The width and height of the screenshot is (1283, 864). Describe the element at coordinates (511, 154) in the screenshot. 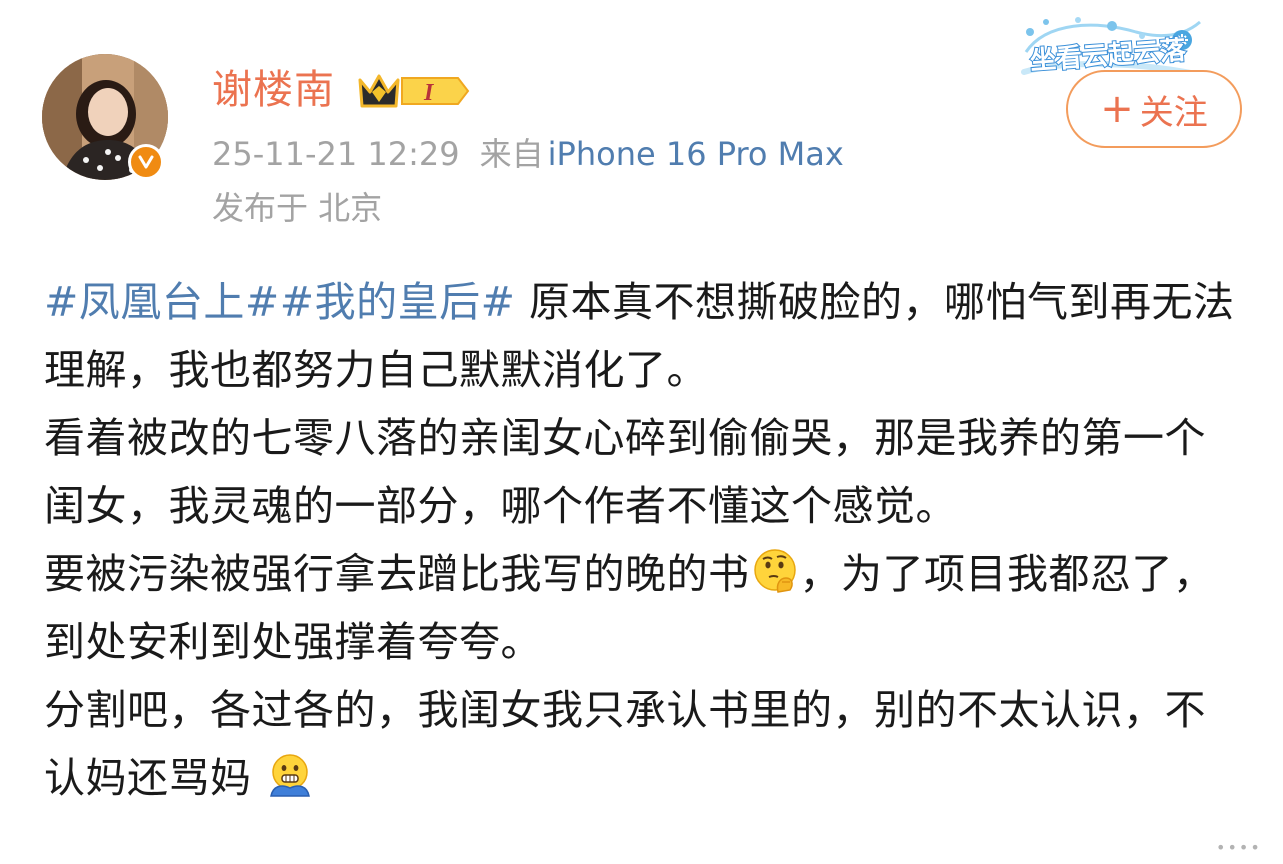

I see `source-prefix: 来自` at that location.